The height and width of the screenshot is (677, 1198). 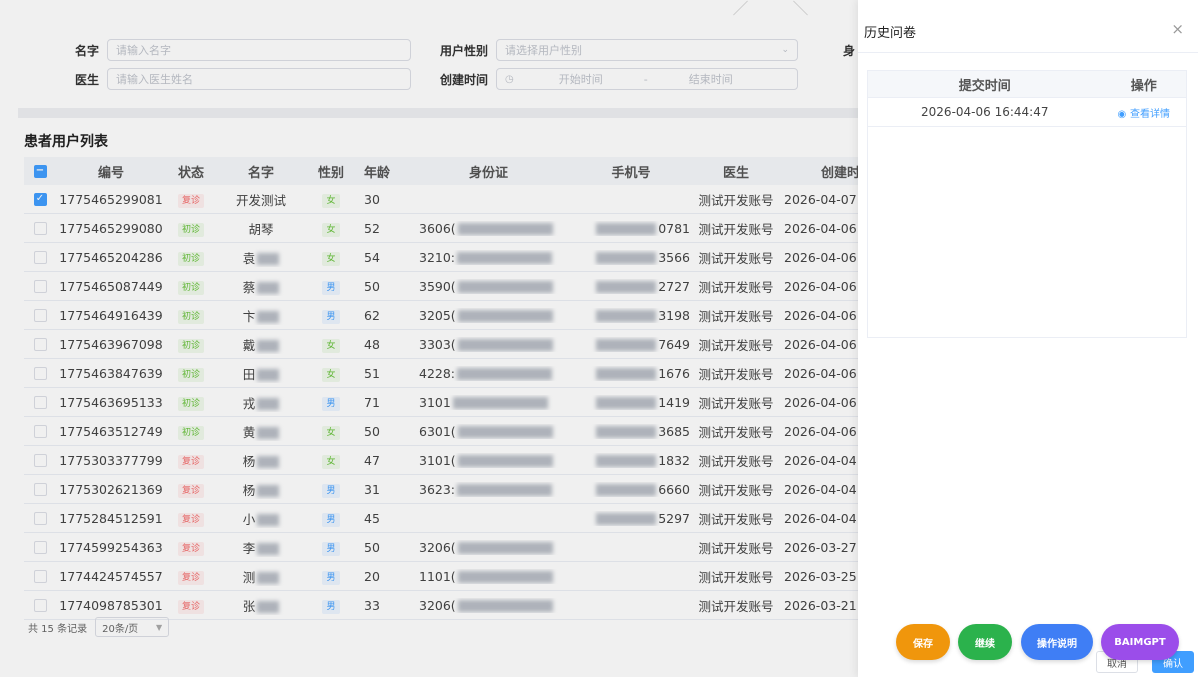 What do you see at coordinates (923, 642) in the screenshot?
I see `save-button: 保存` at bounding box center [923, 642].